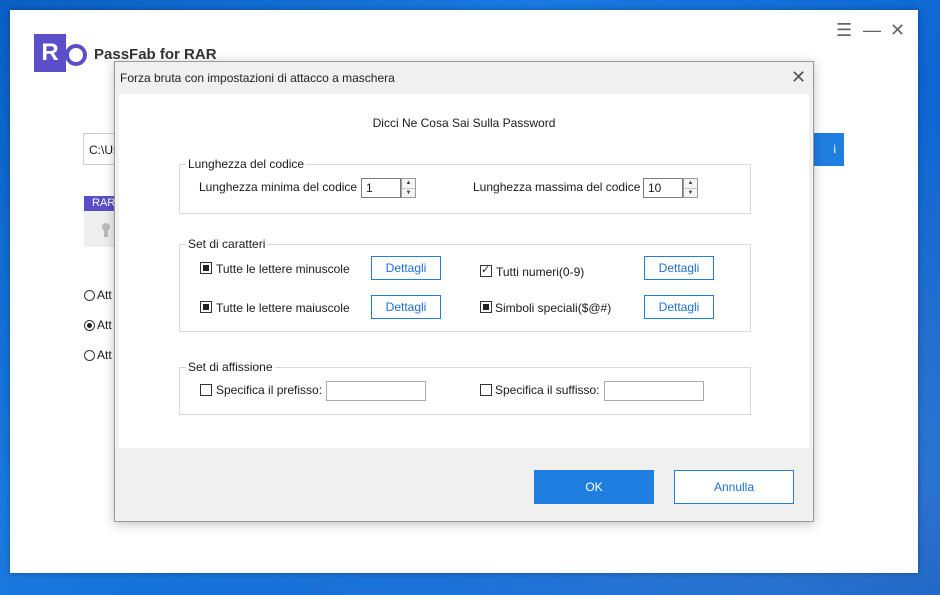 The width and height of the screenshot is (940, 595). I want to click on attack-option-2: Att, so click(98, 325).